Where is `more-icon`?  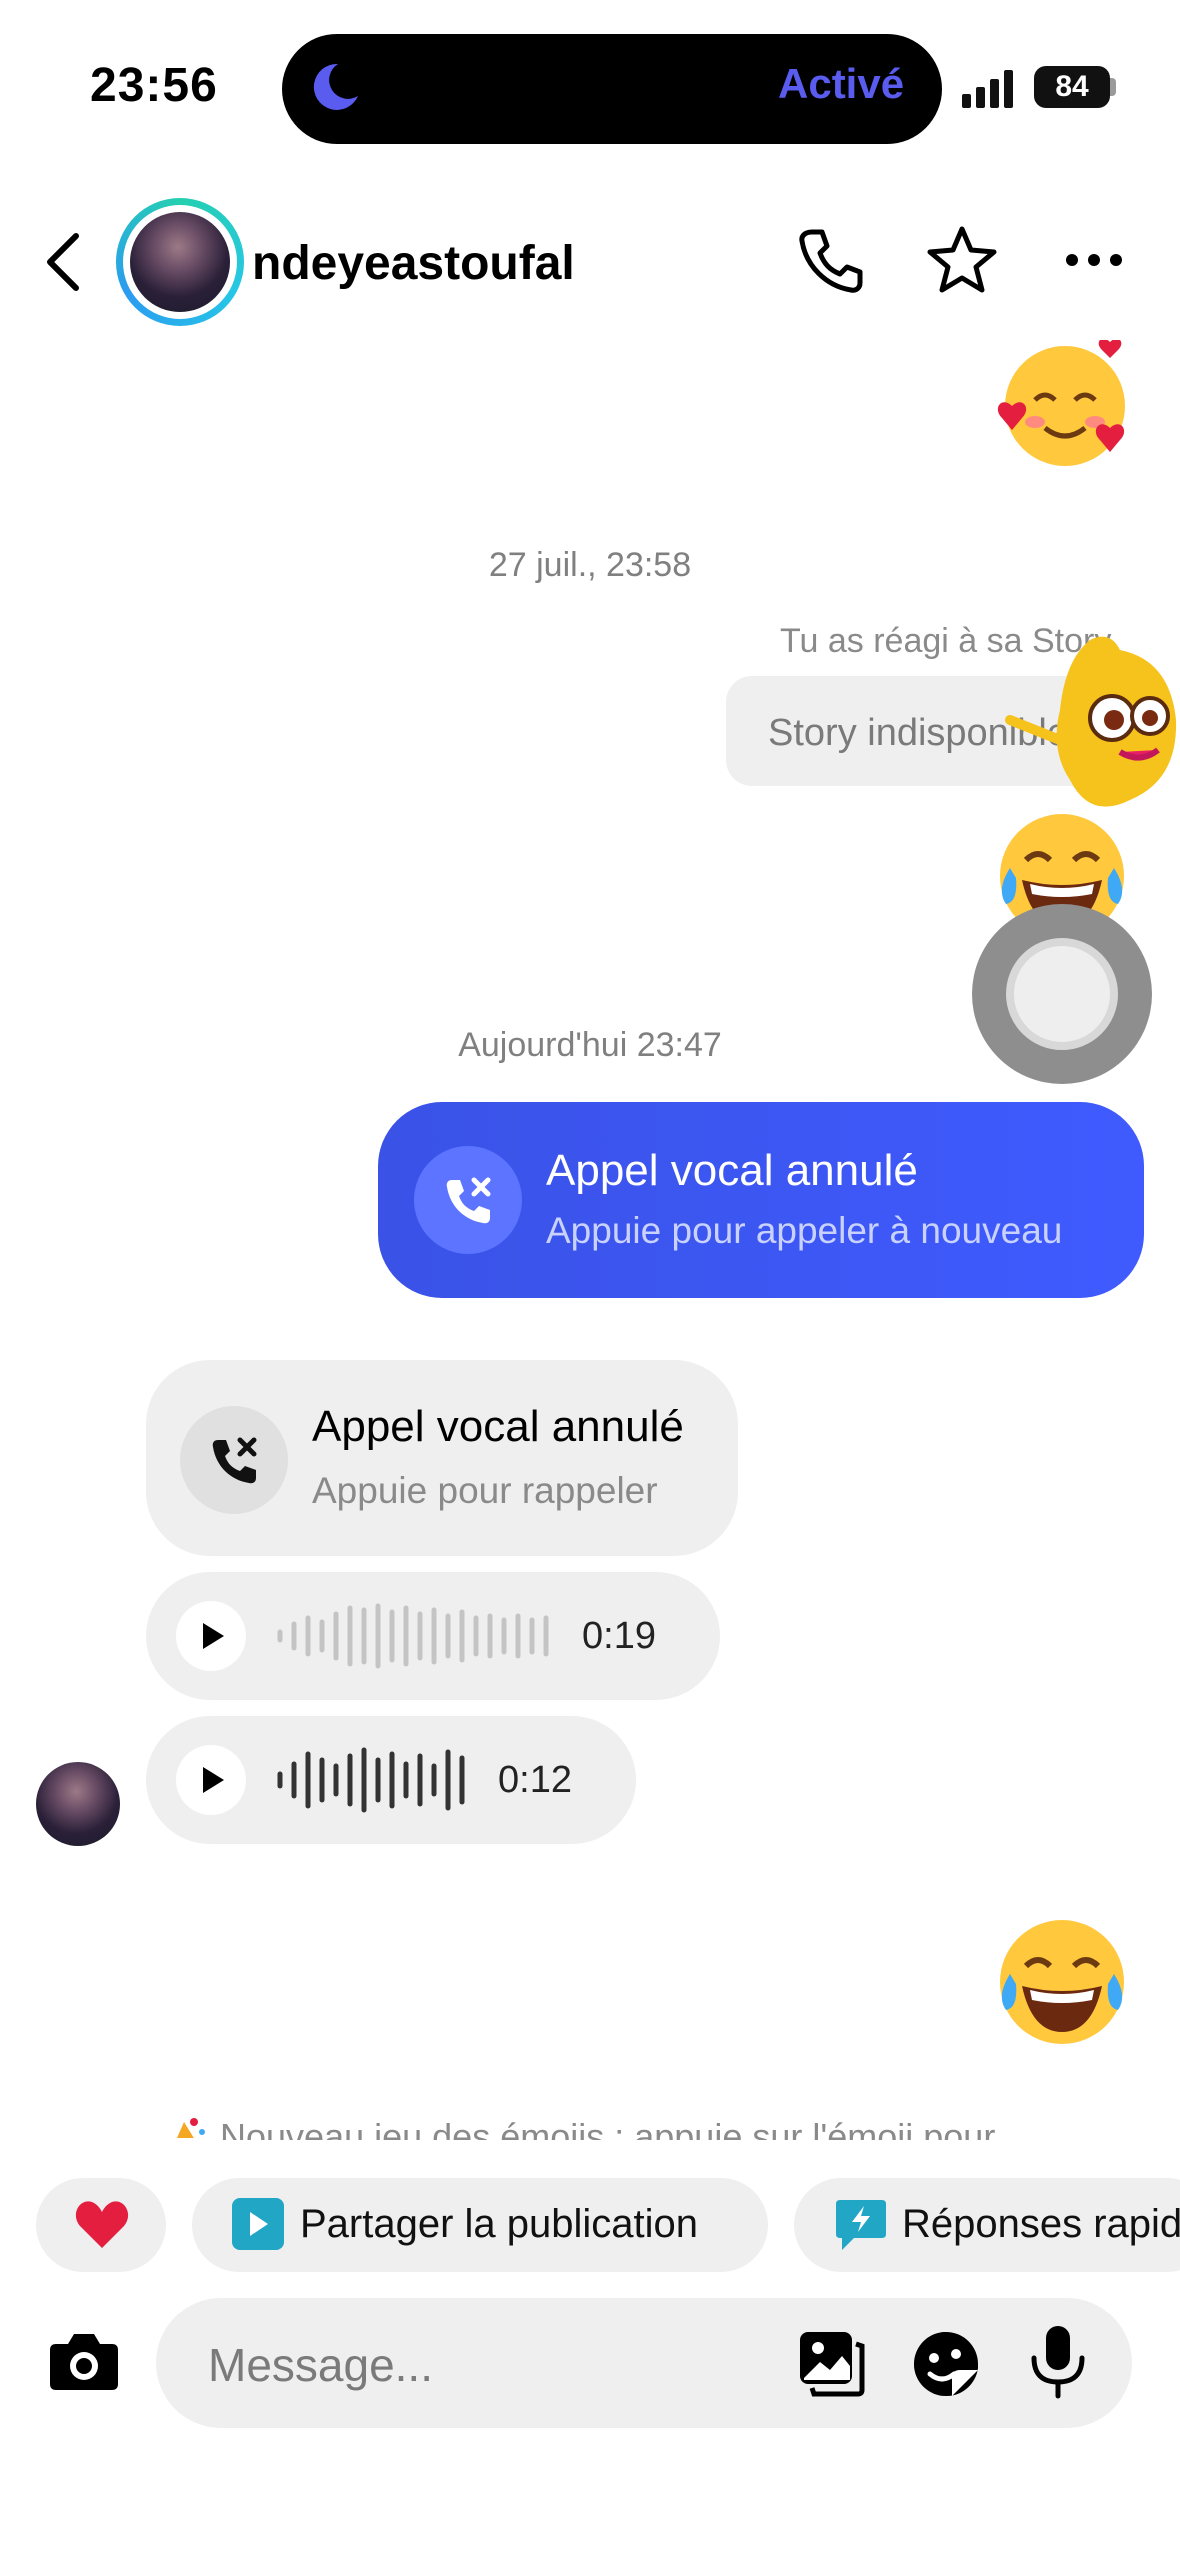
more-icon is located at coordinates (1094, 260).